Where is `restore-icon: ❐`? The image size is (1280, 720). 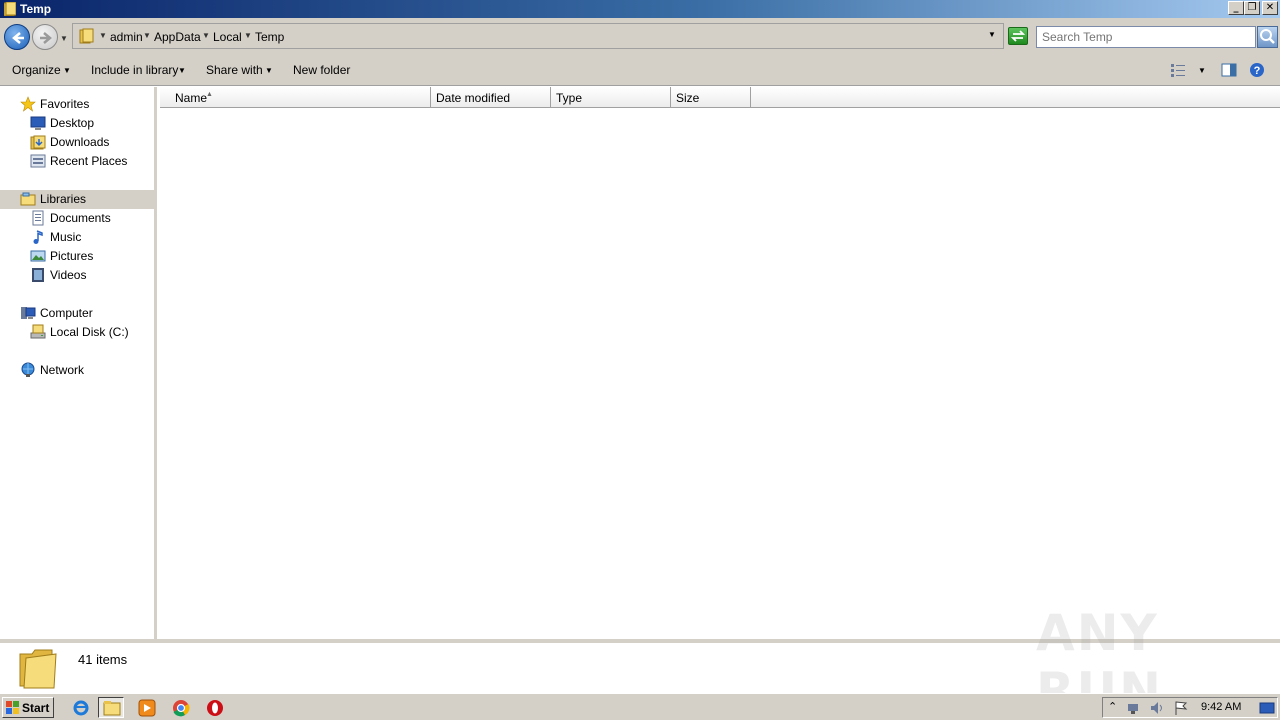 restore-icon: ❐ is located at coordinates (1252, 7).